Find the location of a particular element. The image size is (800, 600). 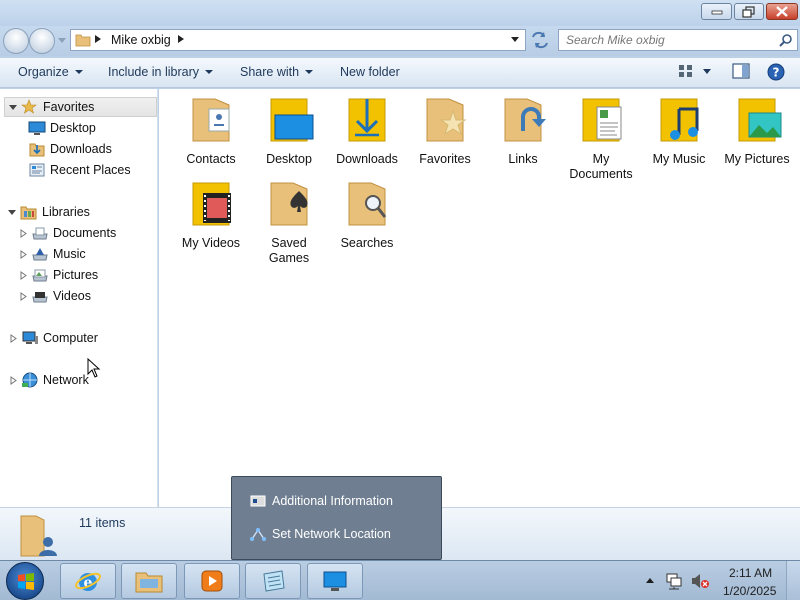

folder-favorites: Favorites is located at coordinates (445, 131).